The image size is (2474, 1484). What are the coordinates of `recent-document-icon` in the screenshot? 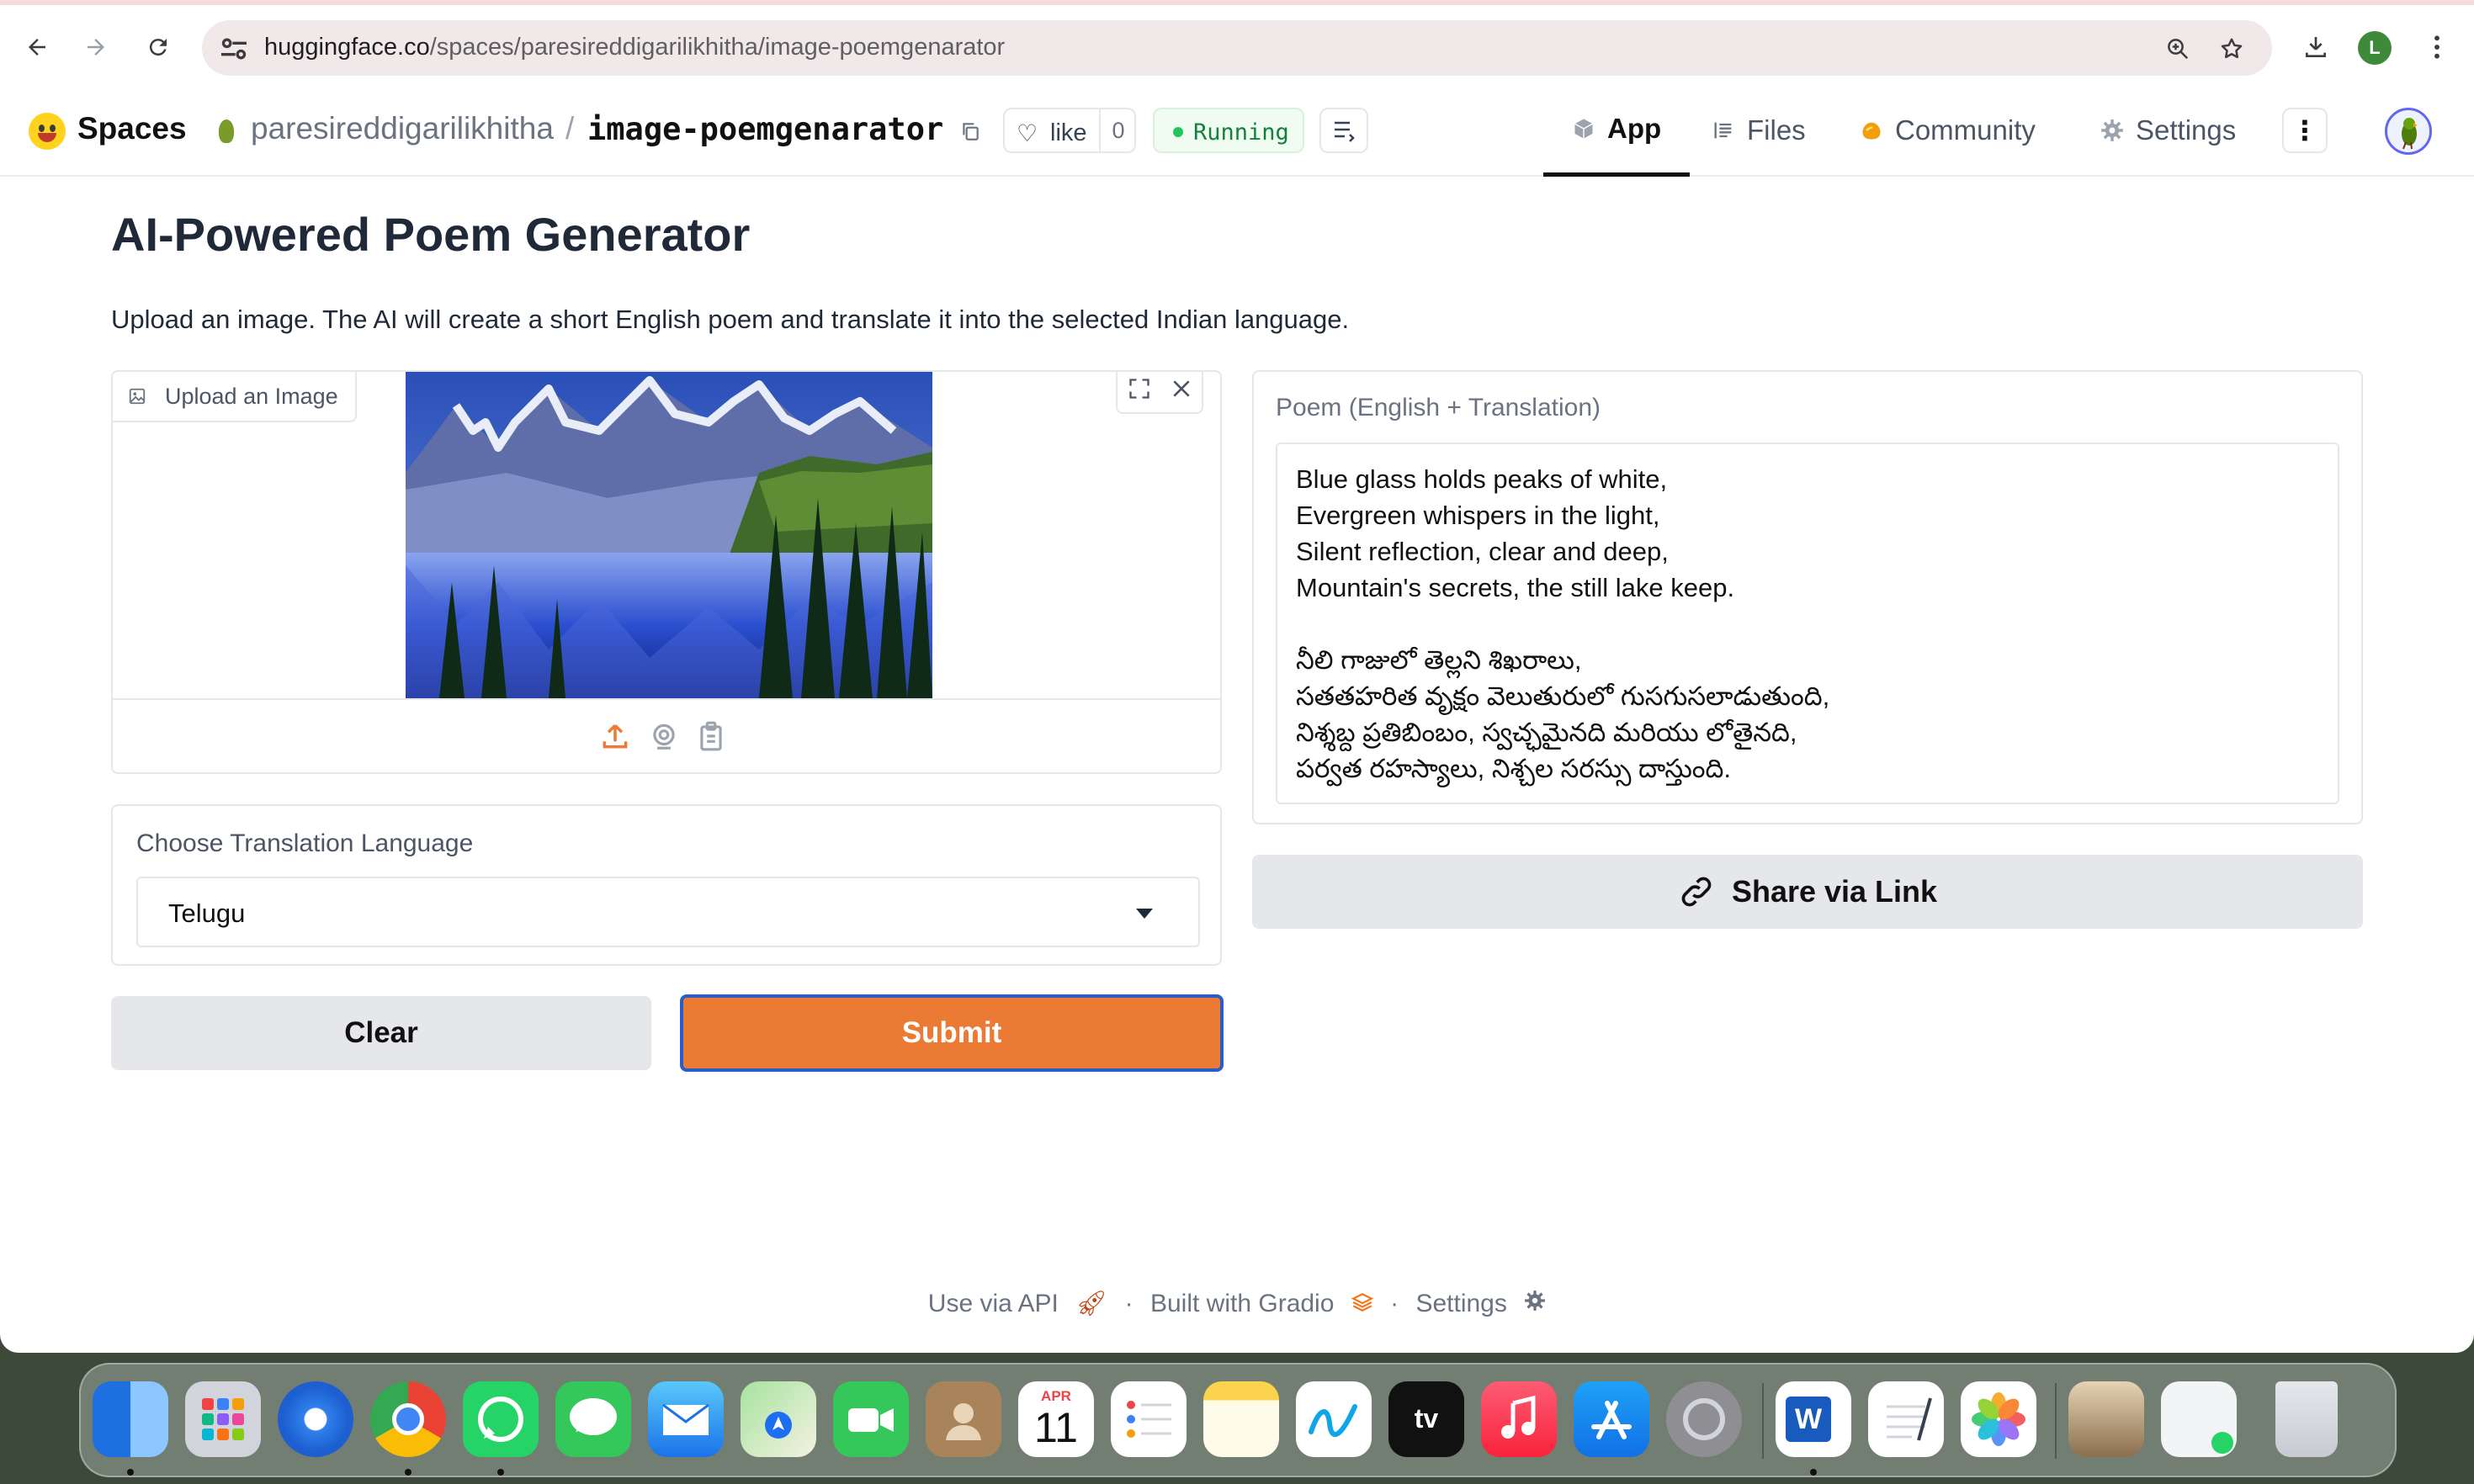 It's located at (2199, 1419).